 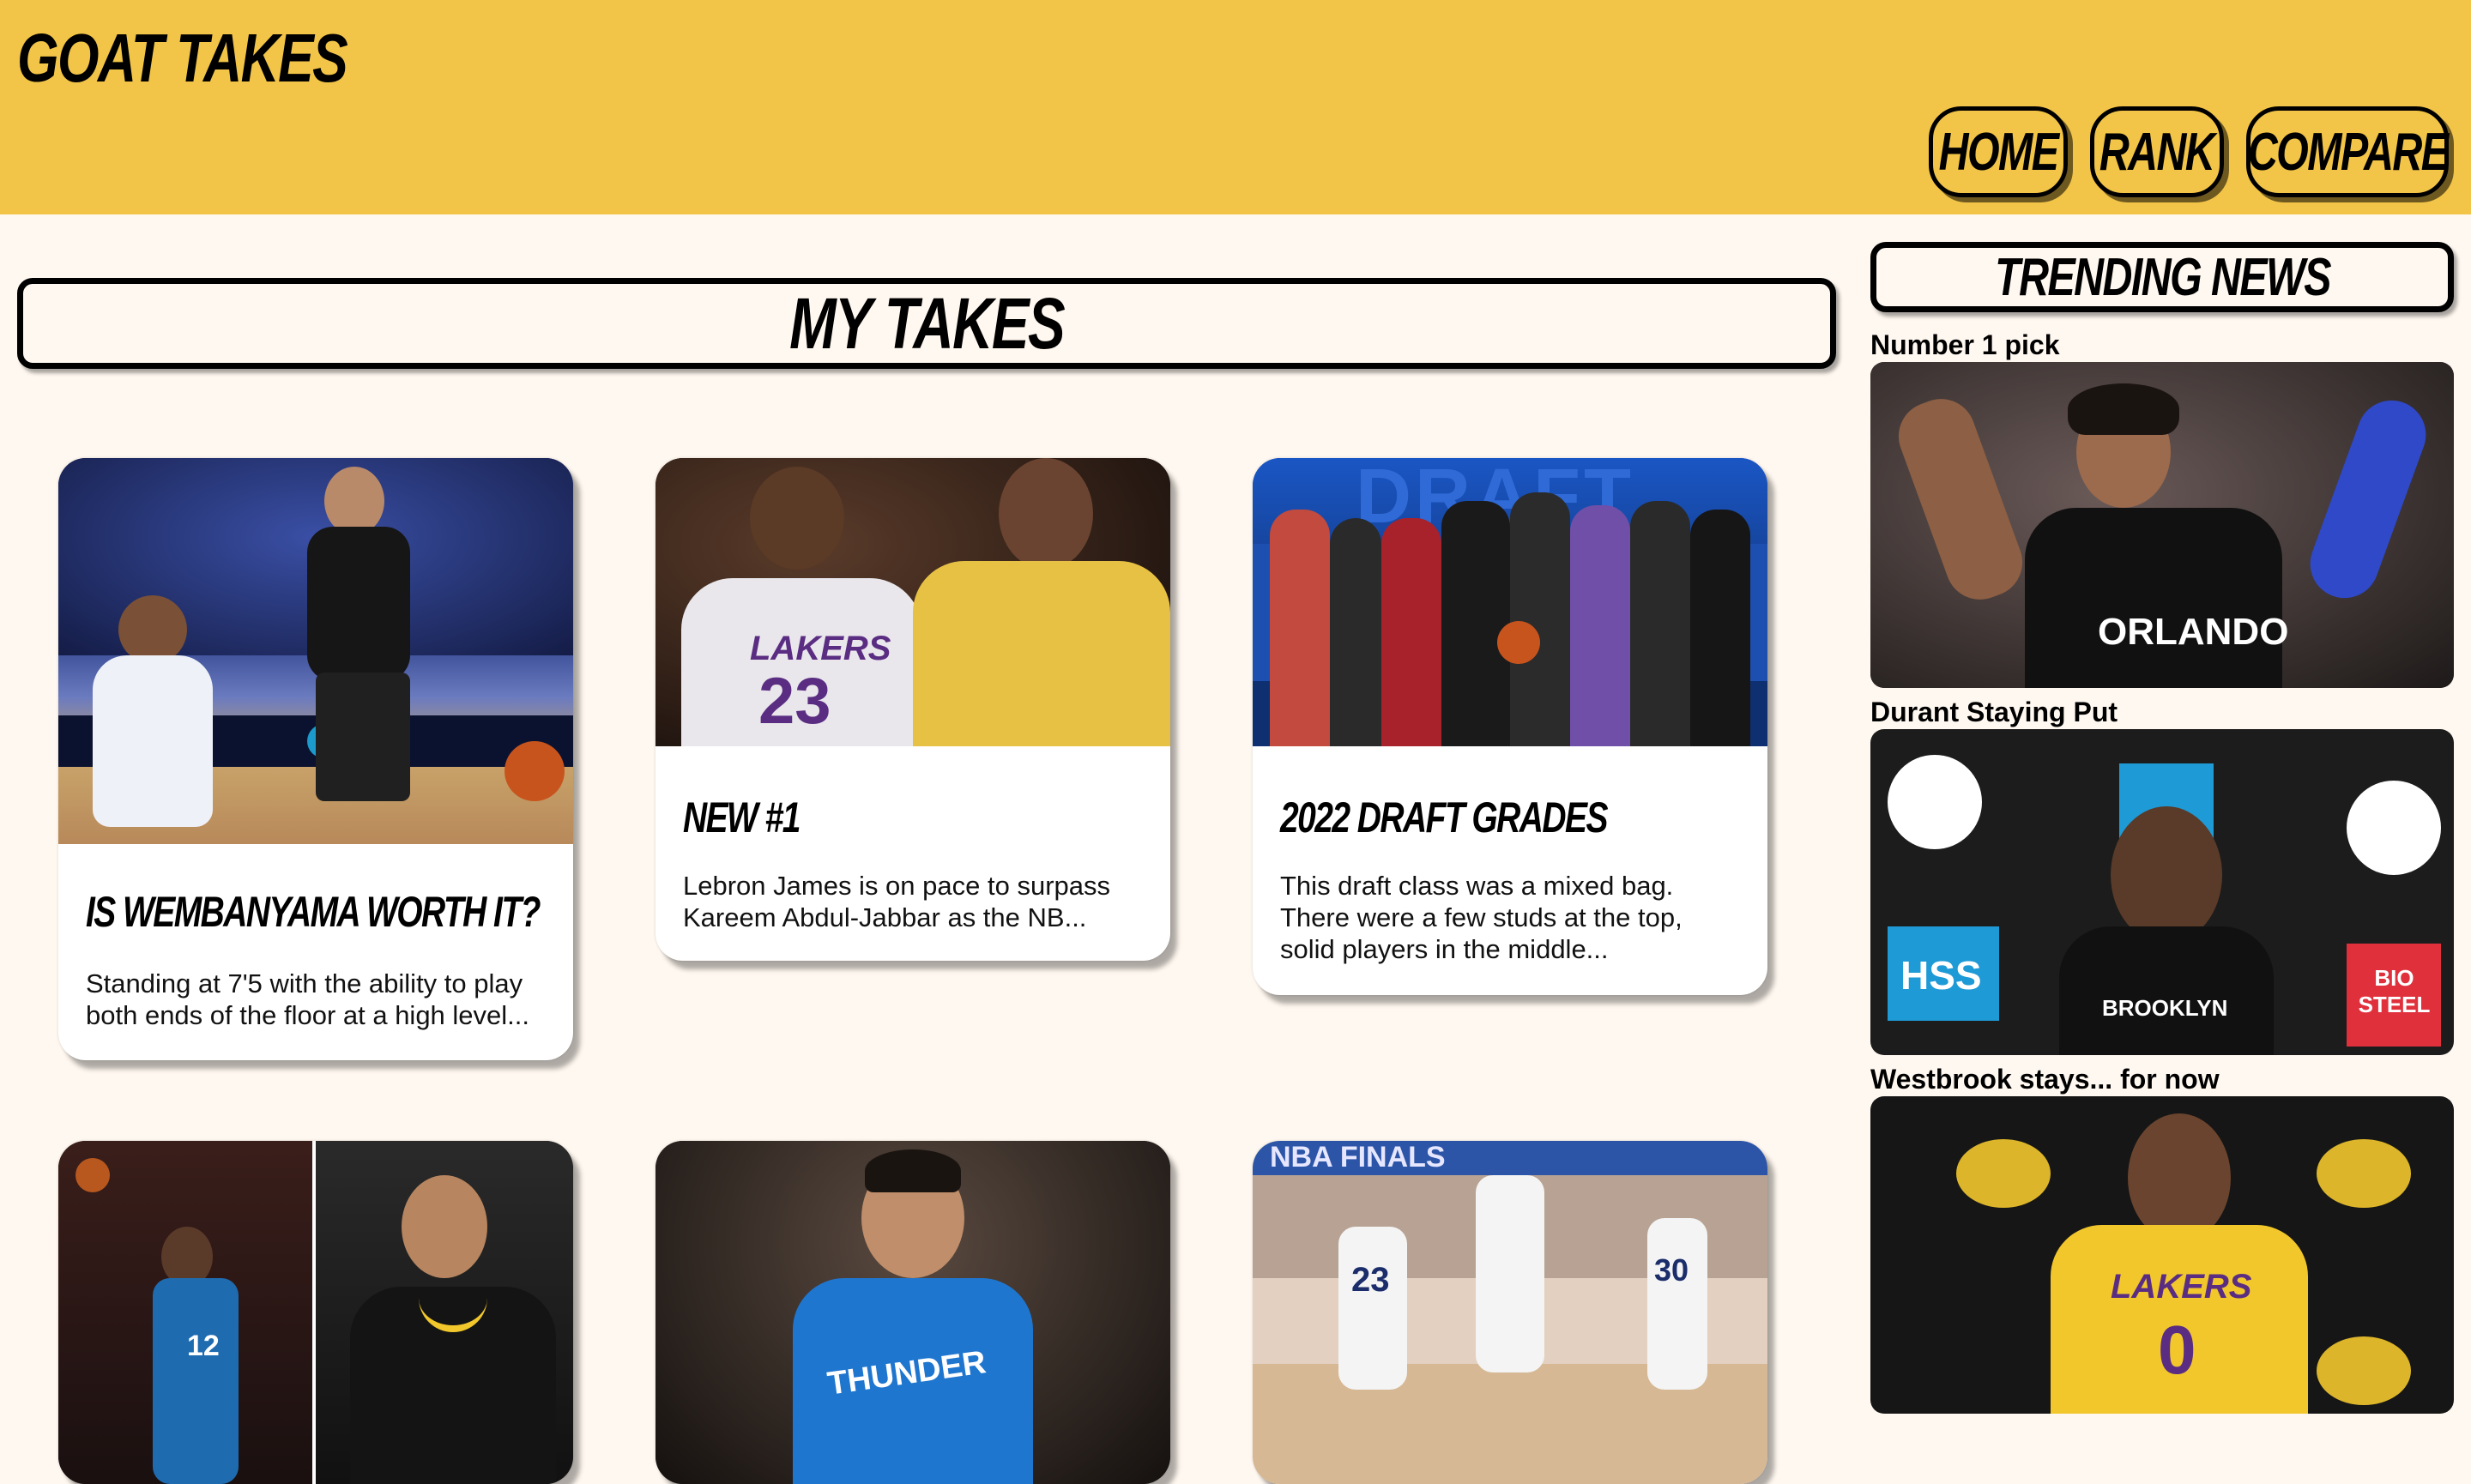 What do you see at coordinates (315, 651) in the screenshot?
I see `wembanyama-photo` at bounding box center [315, 651].